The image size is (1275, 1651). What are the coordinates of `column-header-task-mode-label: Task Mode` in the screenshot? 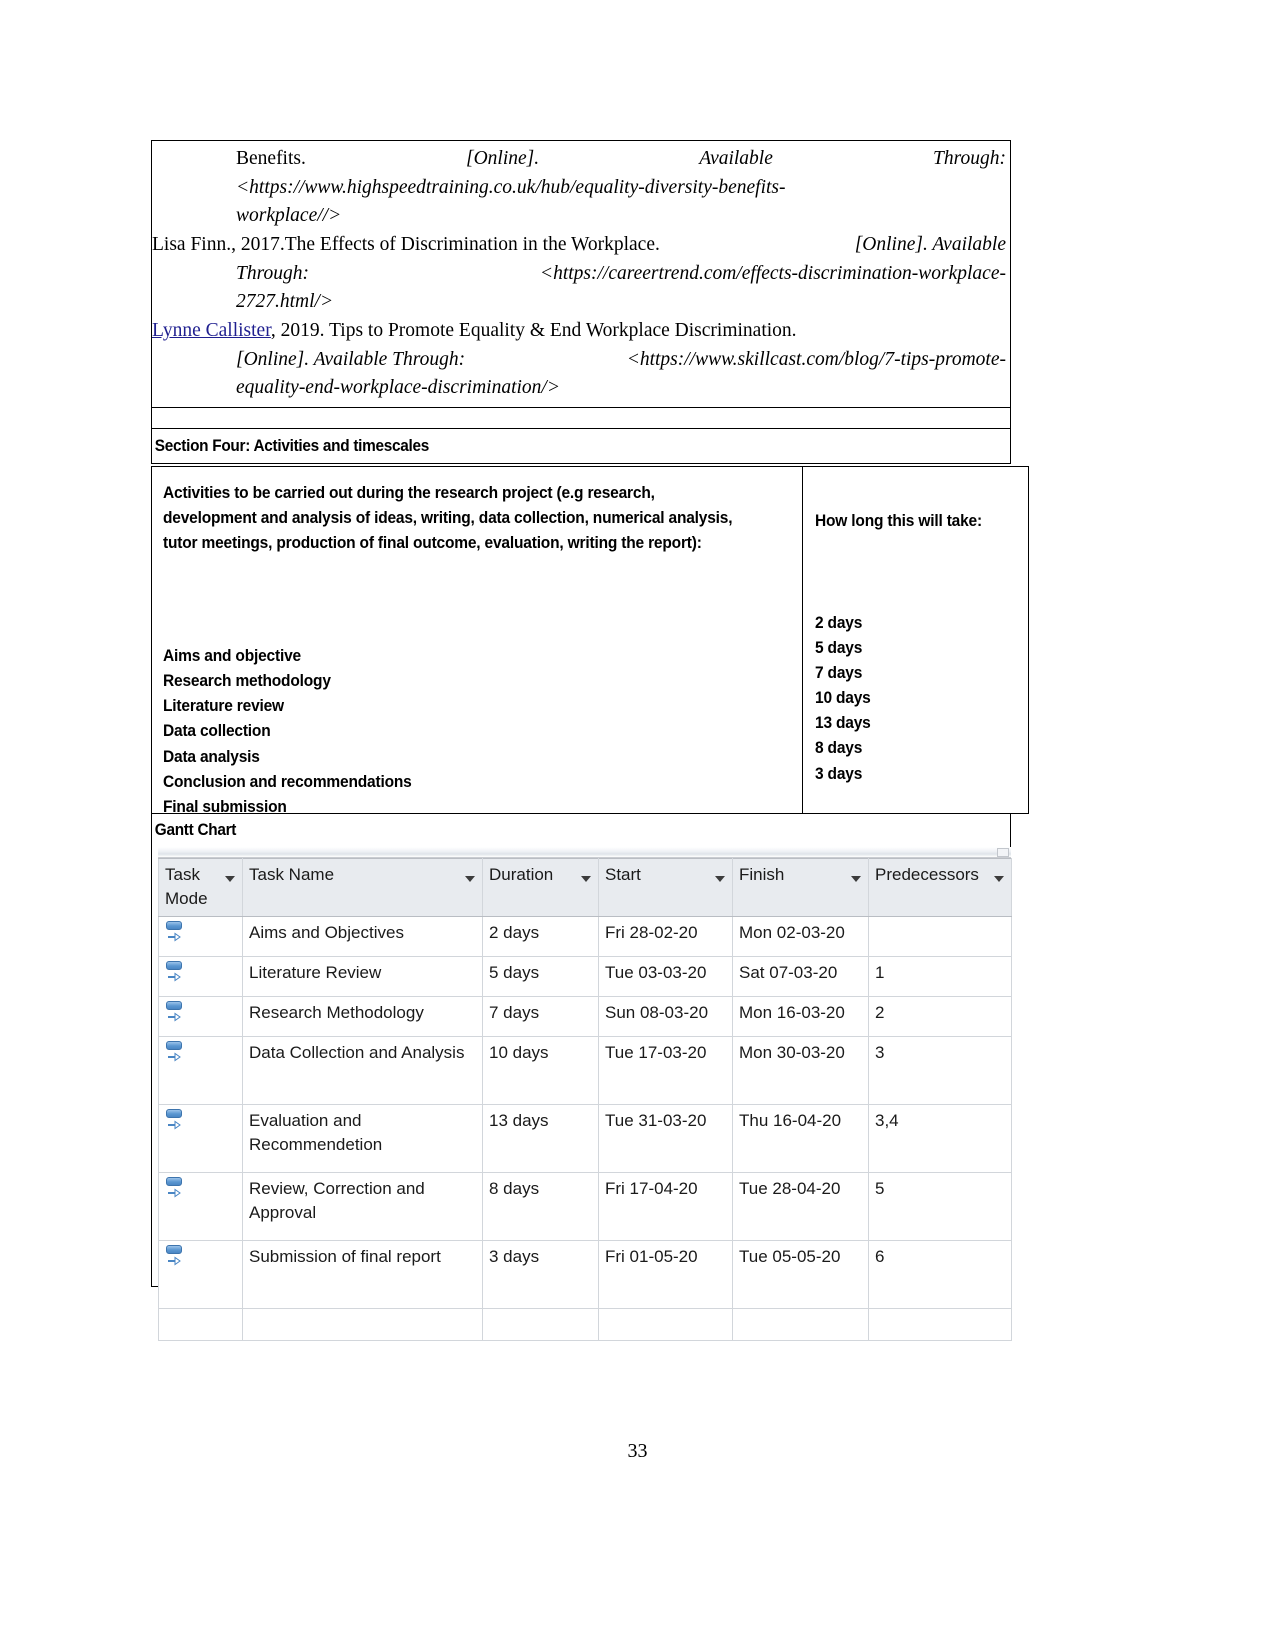 It's located at (186, 887).